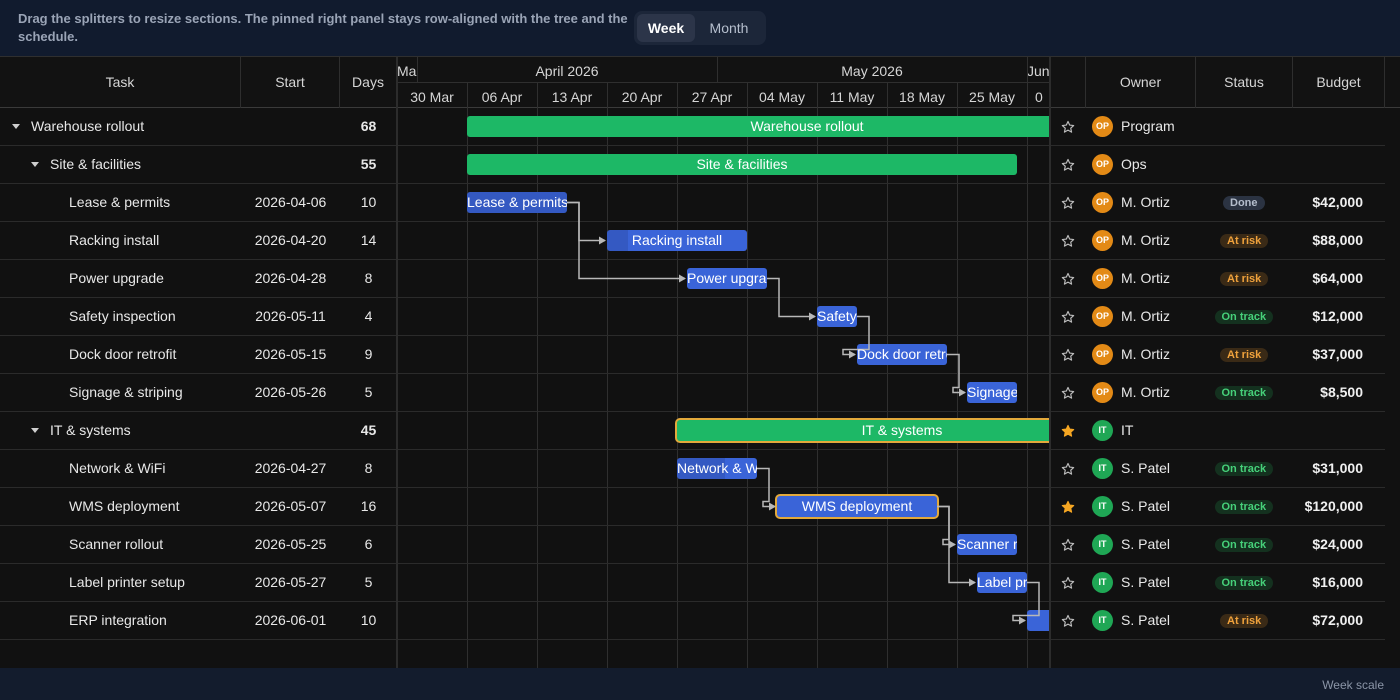  Describe the element at coordinates (127, 582) in the screenshot. I see `task-name: Label printer setup` at that location.